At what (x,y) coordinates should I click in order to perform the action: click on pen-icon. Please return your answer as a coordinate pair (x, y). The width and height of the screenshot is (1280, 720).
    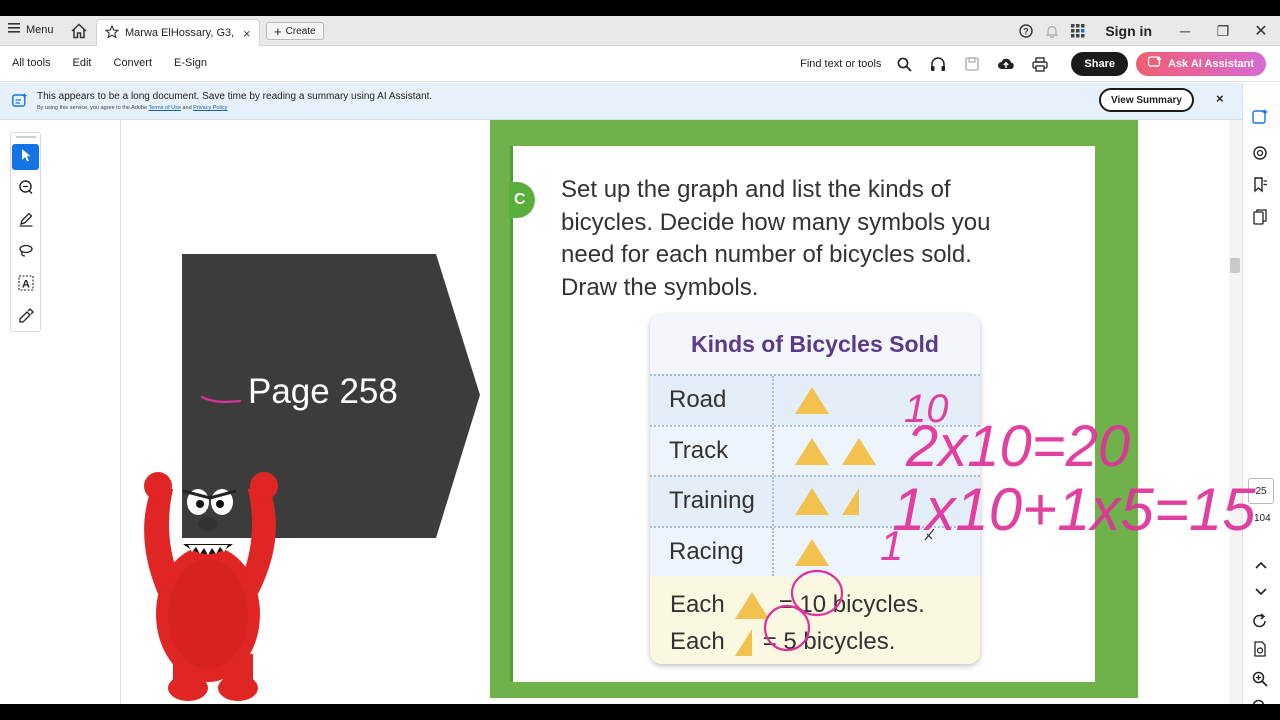
    Looking at the image, I should click on (26, 221).